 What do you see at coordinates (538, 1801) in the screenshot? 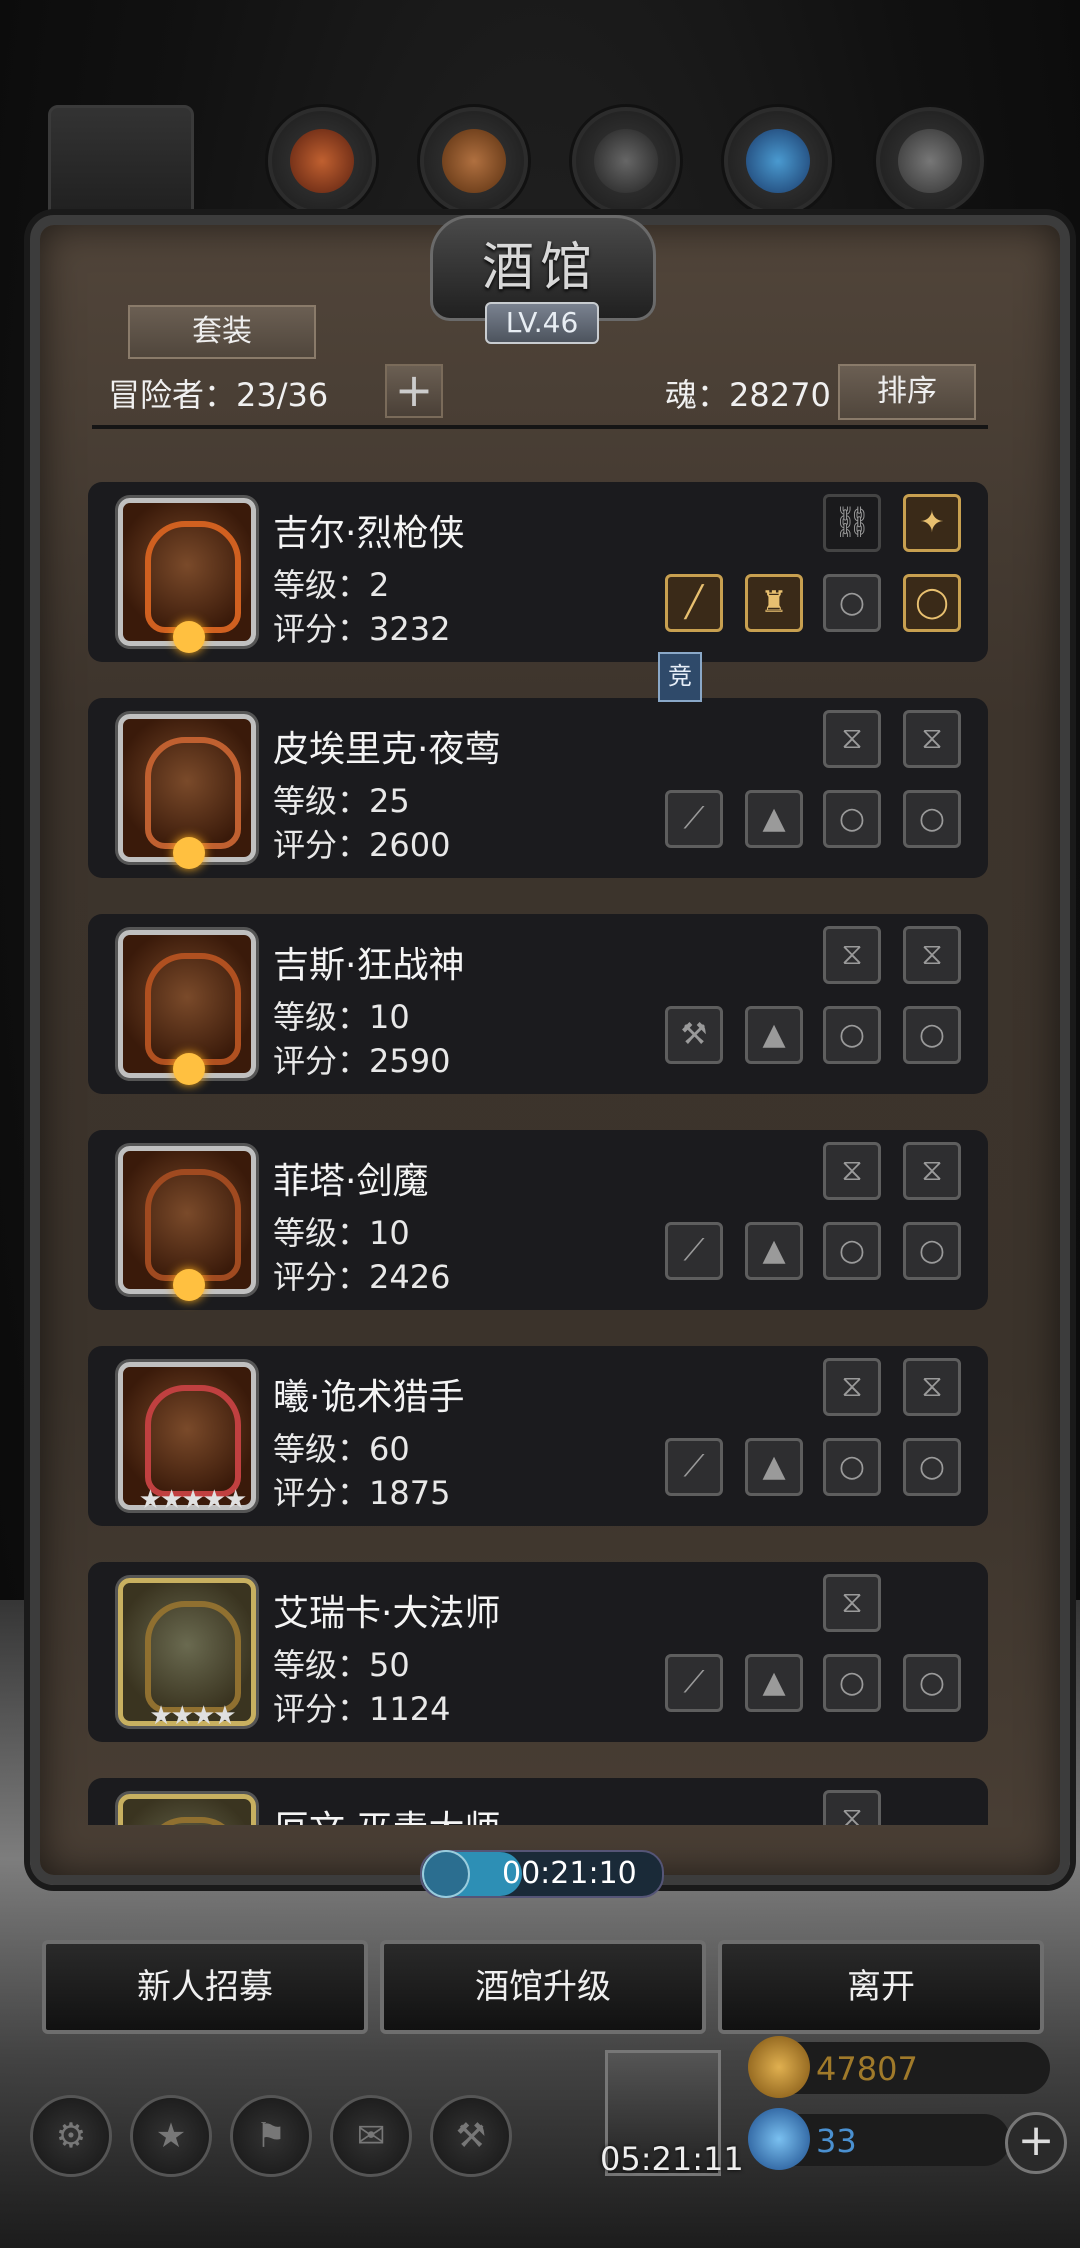
I see `hero-card: 厄文·巫毒大师 ⧖` at bounding box center [538, 1801].